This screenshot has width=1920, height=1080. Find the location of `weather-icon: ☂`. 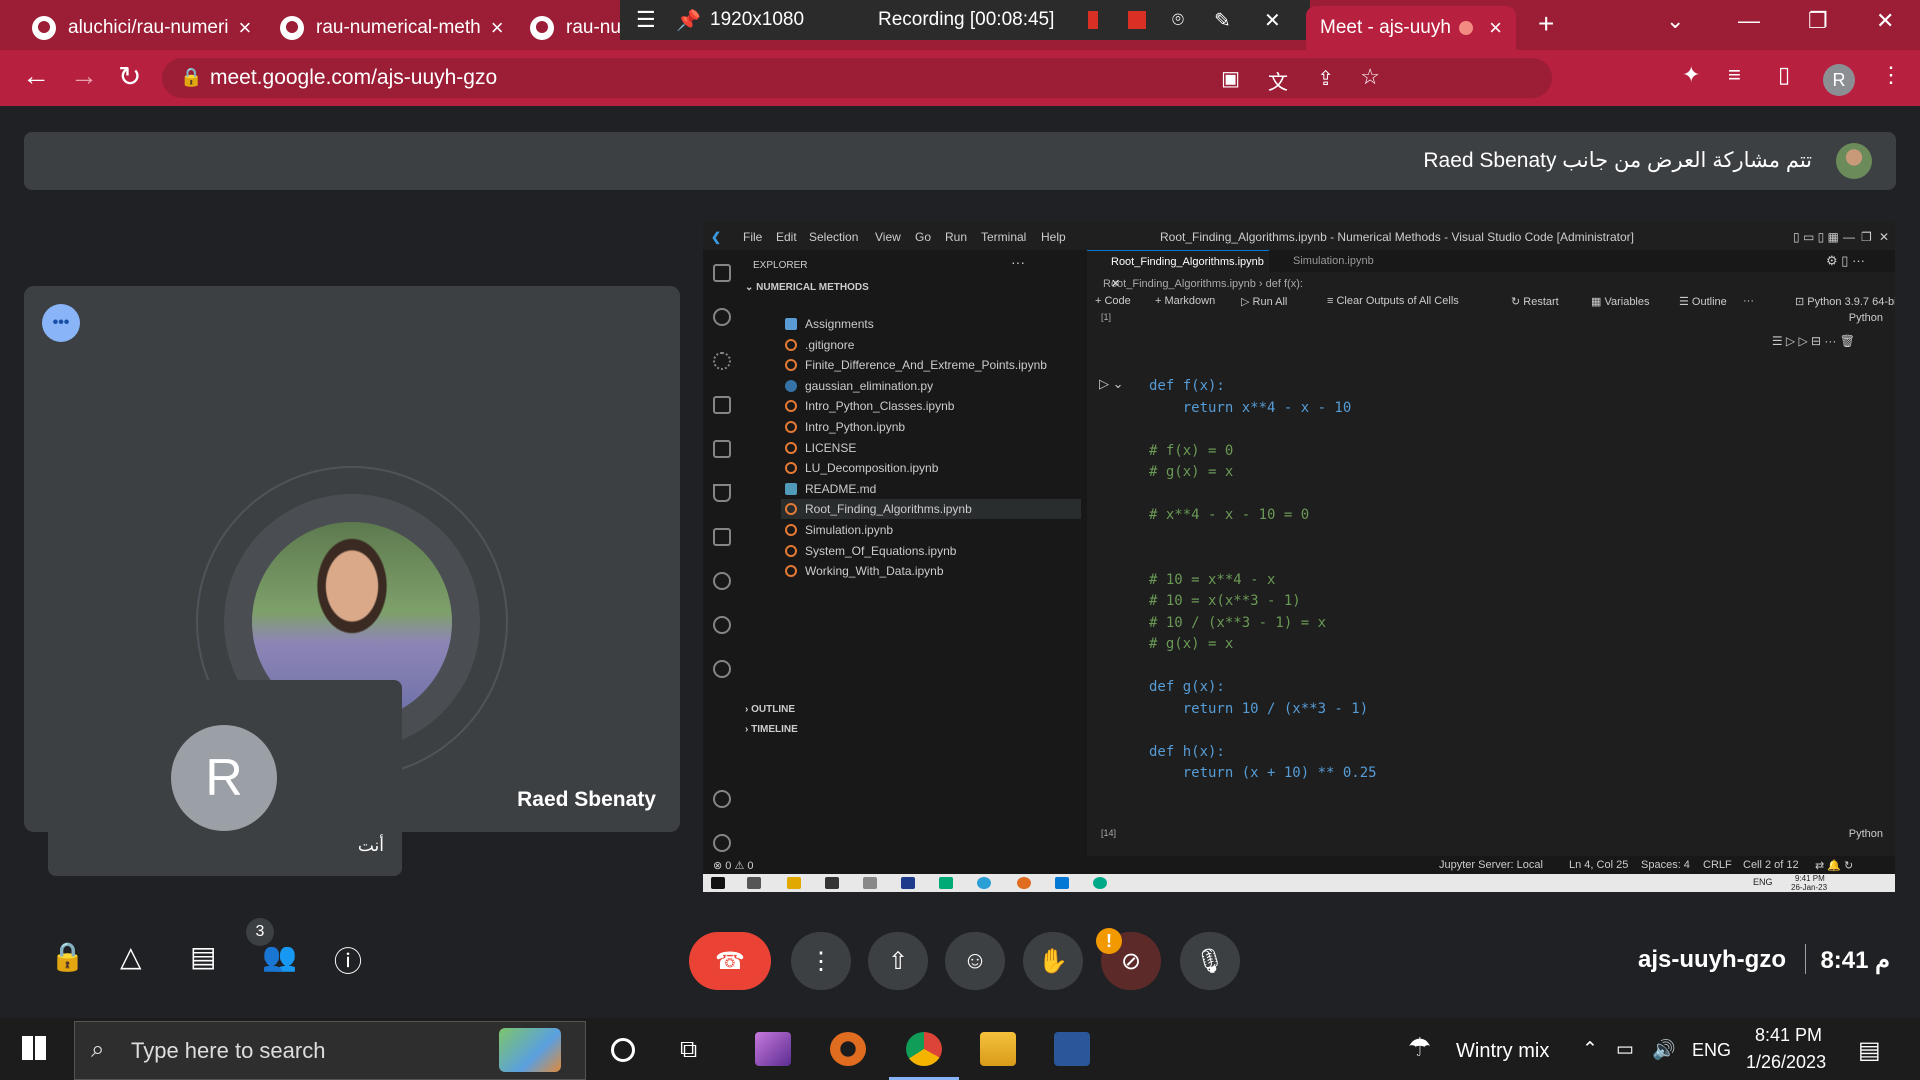

weather-icon: ☂ is located at coordinates (1419, 1047).